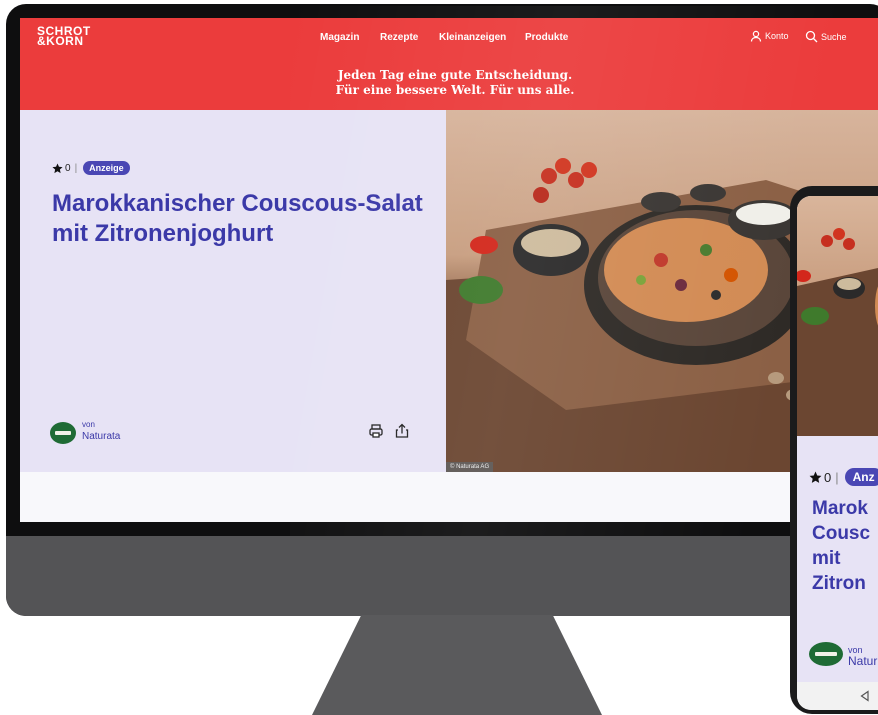 This screenshot has width=878, height=715. Describe the element at coordinates (470, 467) in the screenshot. I see `image-credit: © Naturata AG` at that location.